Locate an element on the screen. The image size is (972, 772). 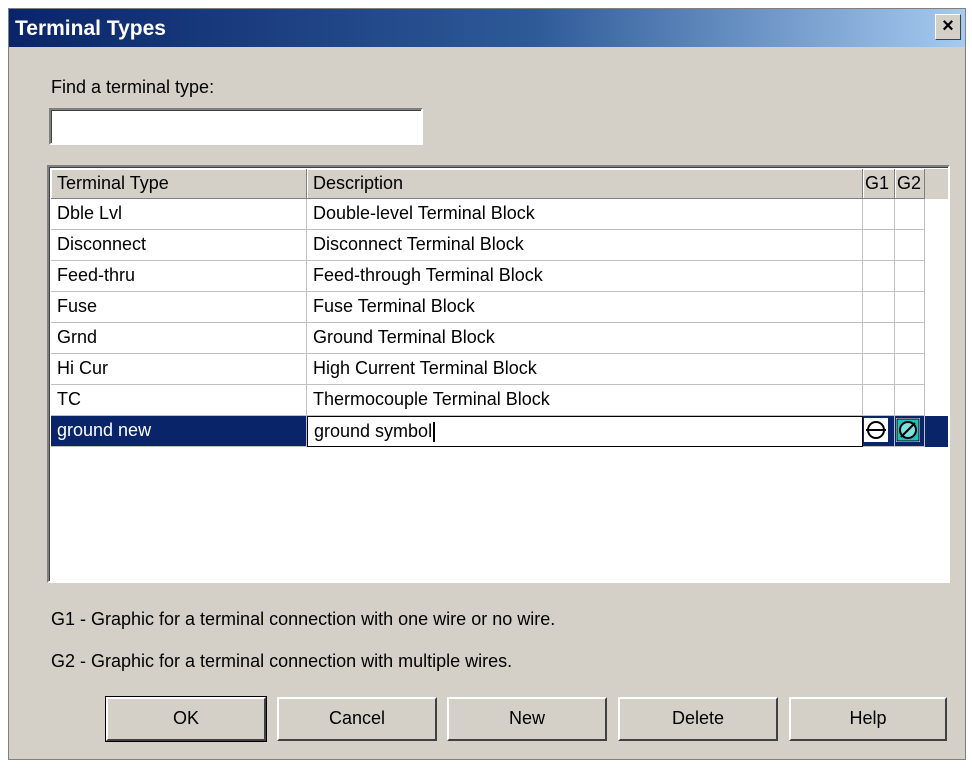
description-edit-text: ground symbol is located at coordinates (373, 431).